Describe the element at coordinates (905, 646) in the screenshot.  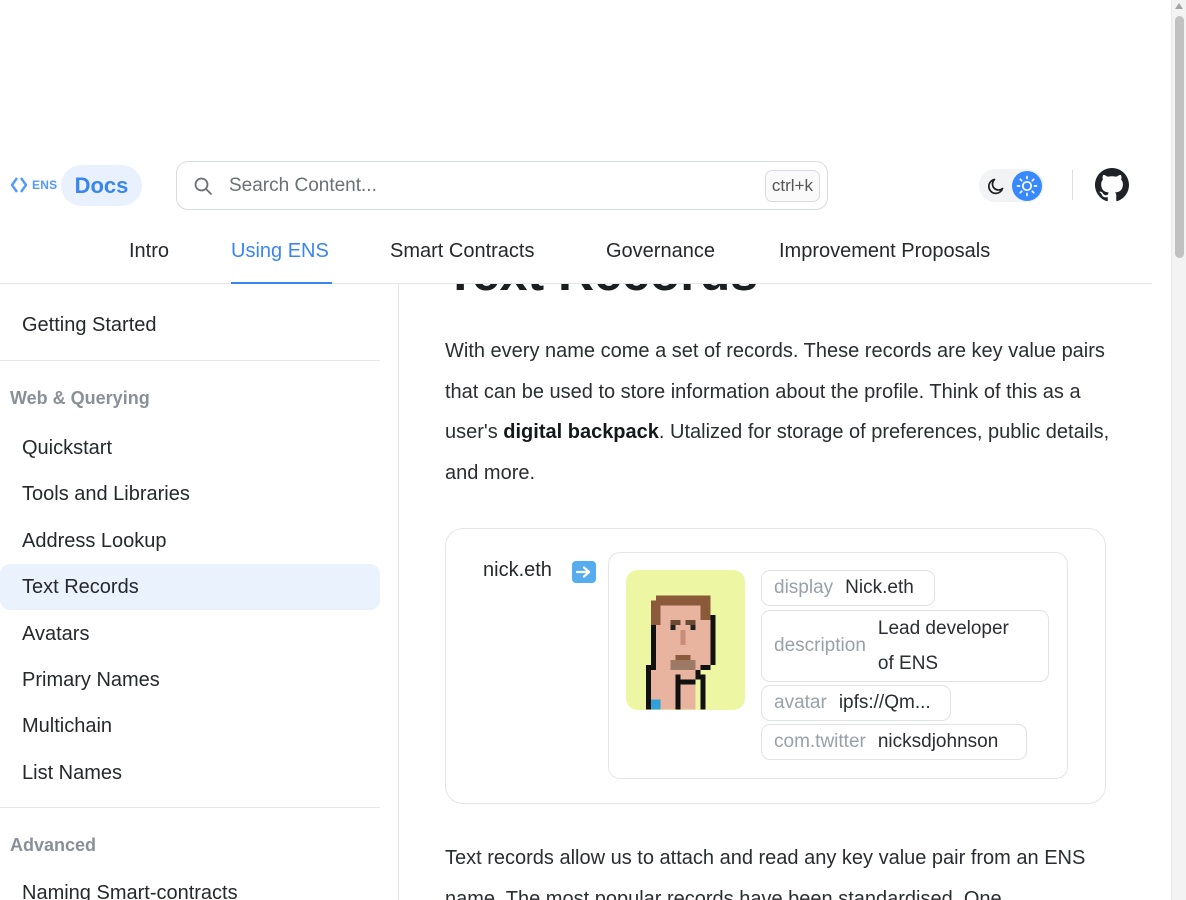
I see `record-description: description Lead developer of ENS` at that location.